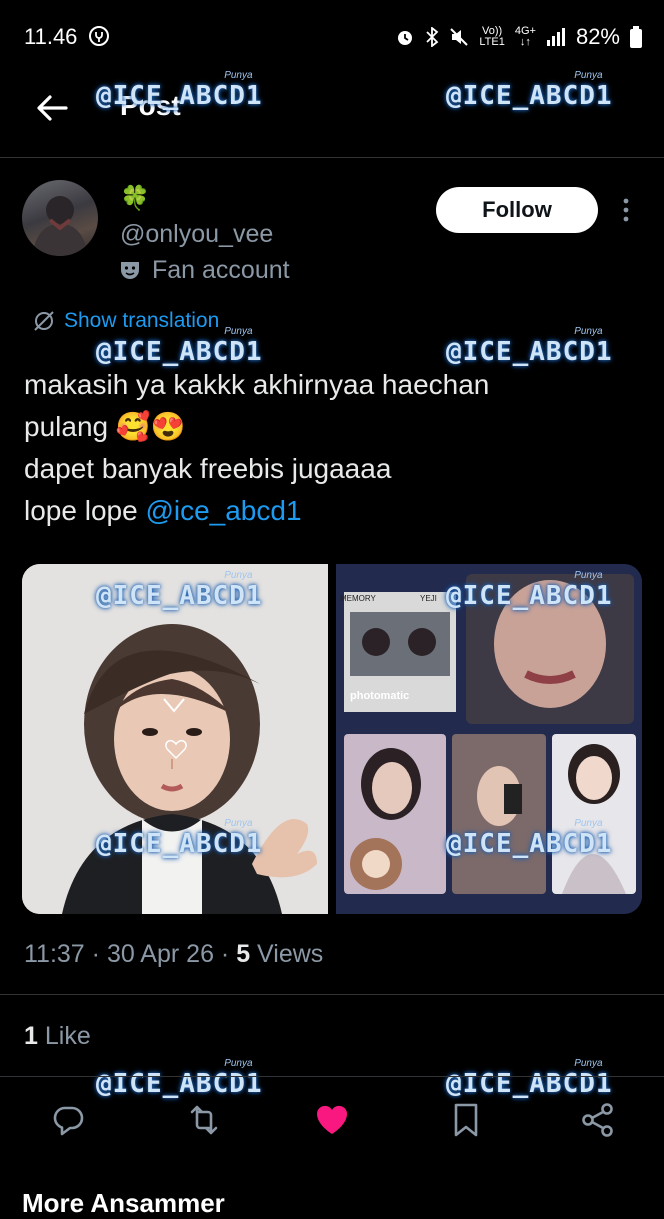  I want to click on network-indicator: Vo)) LTE1, so click(491, 37).